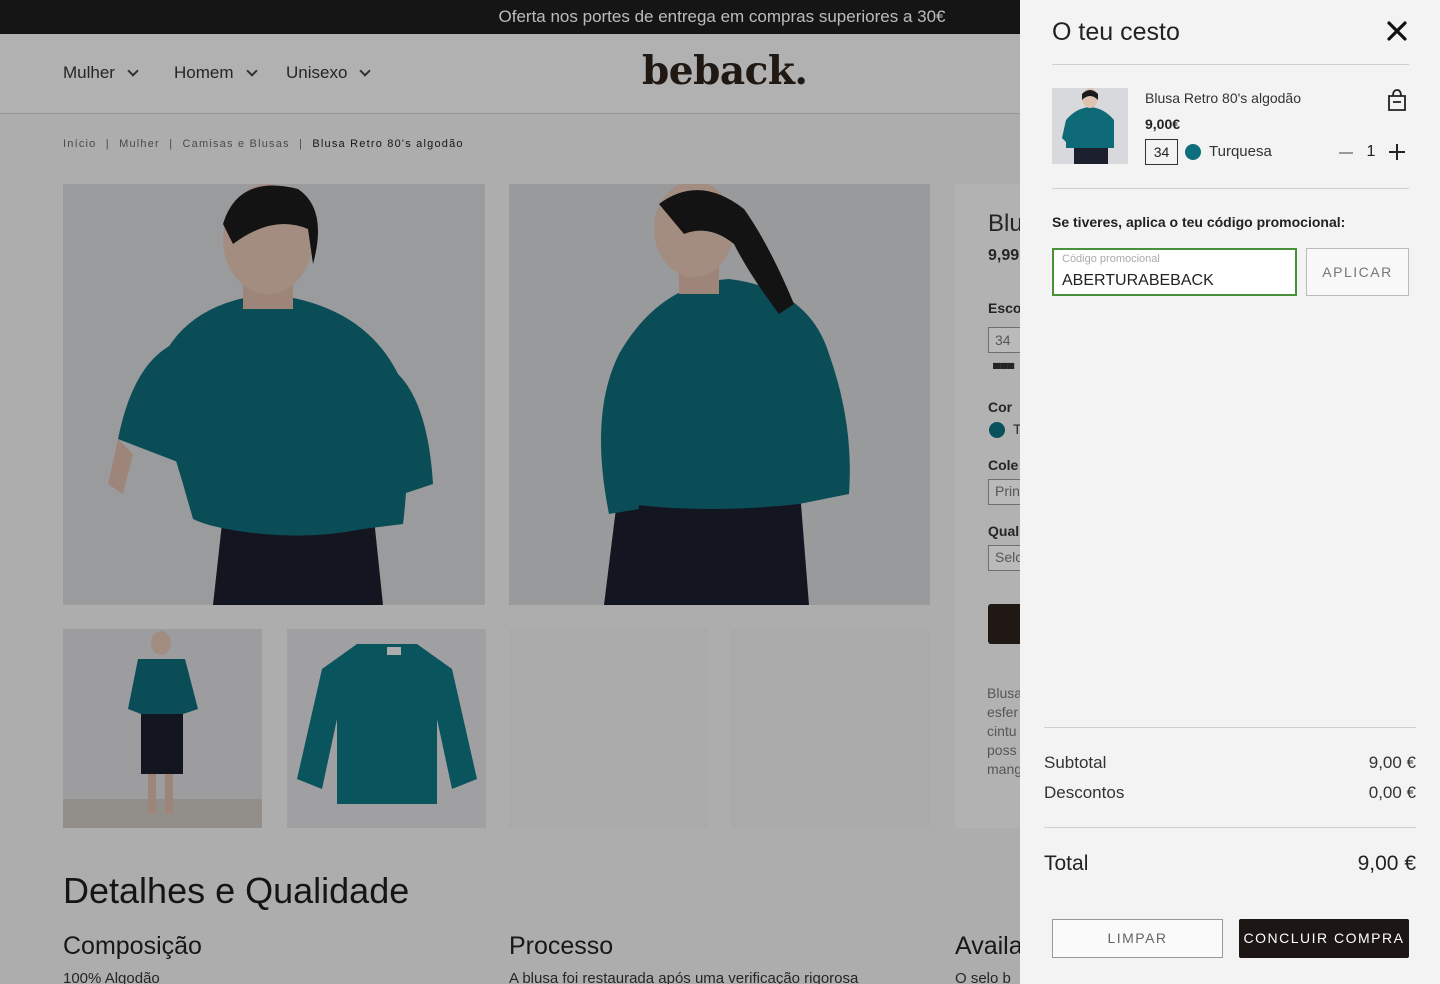  I want to click on close-icon, so click(1397, 31).